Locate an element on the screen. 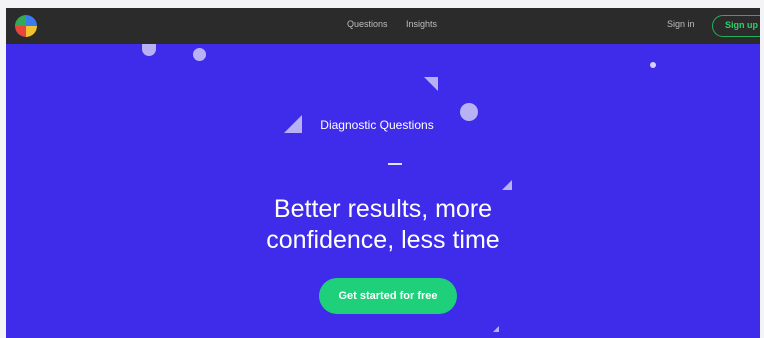 Image resolution: width=764 pixels, height=338 pixels. headline-line-1: Better results, more is located at coordinates (383, 209).